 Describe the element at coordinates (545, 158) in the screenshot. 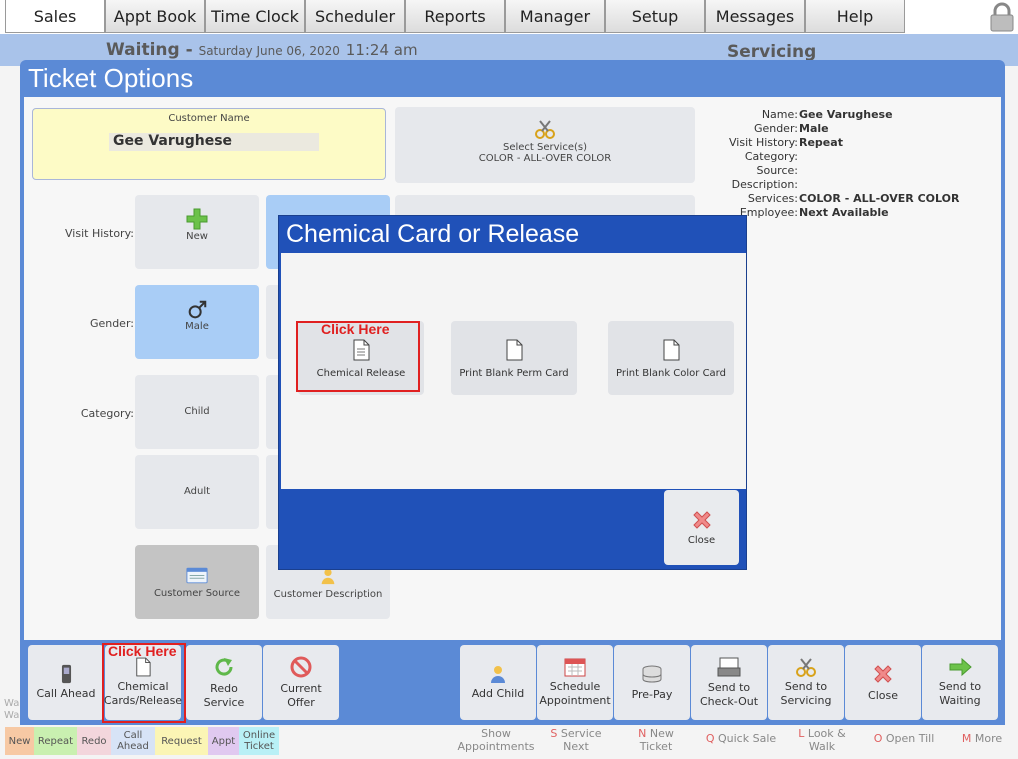

I see `selected-service-value: COLOR - ALL-OVER COLOR` at that location.